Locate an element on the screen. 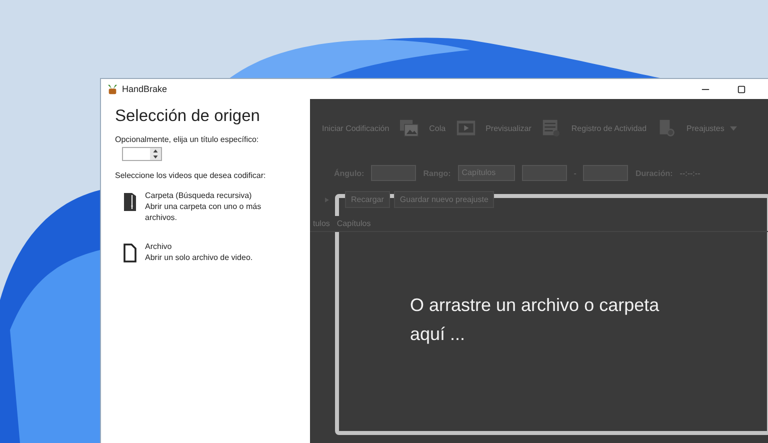  option-description: Abrir una carpeta con uno o más archivos. is located at coordinates (203, 212).